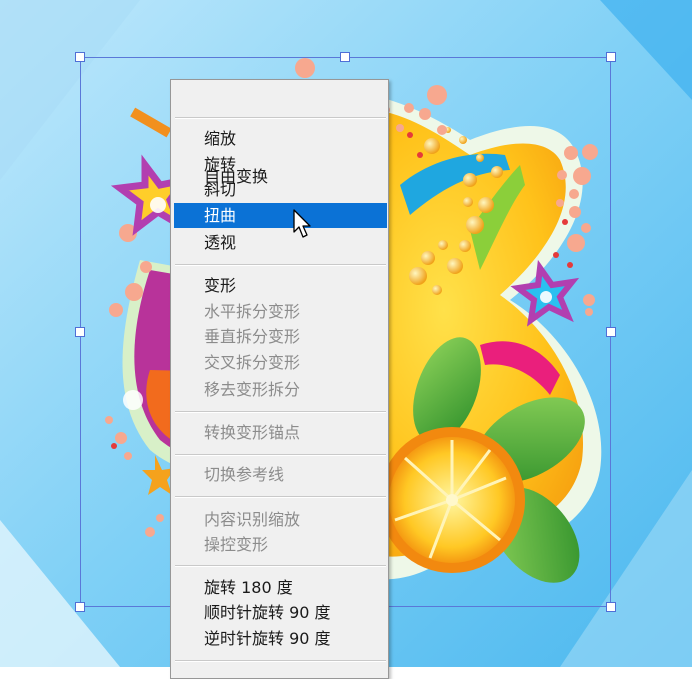 The image size is (692, 679). I want to click on menu-item-skew: 斜切, so click(280, 189).